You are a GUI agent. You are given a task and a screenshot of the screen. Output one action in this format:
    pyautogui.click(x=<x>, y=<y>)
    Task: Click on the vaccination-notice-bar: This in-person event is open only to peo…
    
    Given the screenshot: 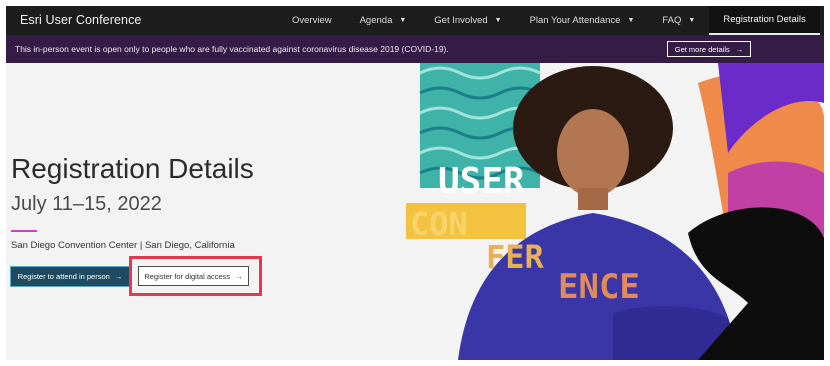 What is the action you would take?
    pyautogui.click(x=415, y=49)
    